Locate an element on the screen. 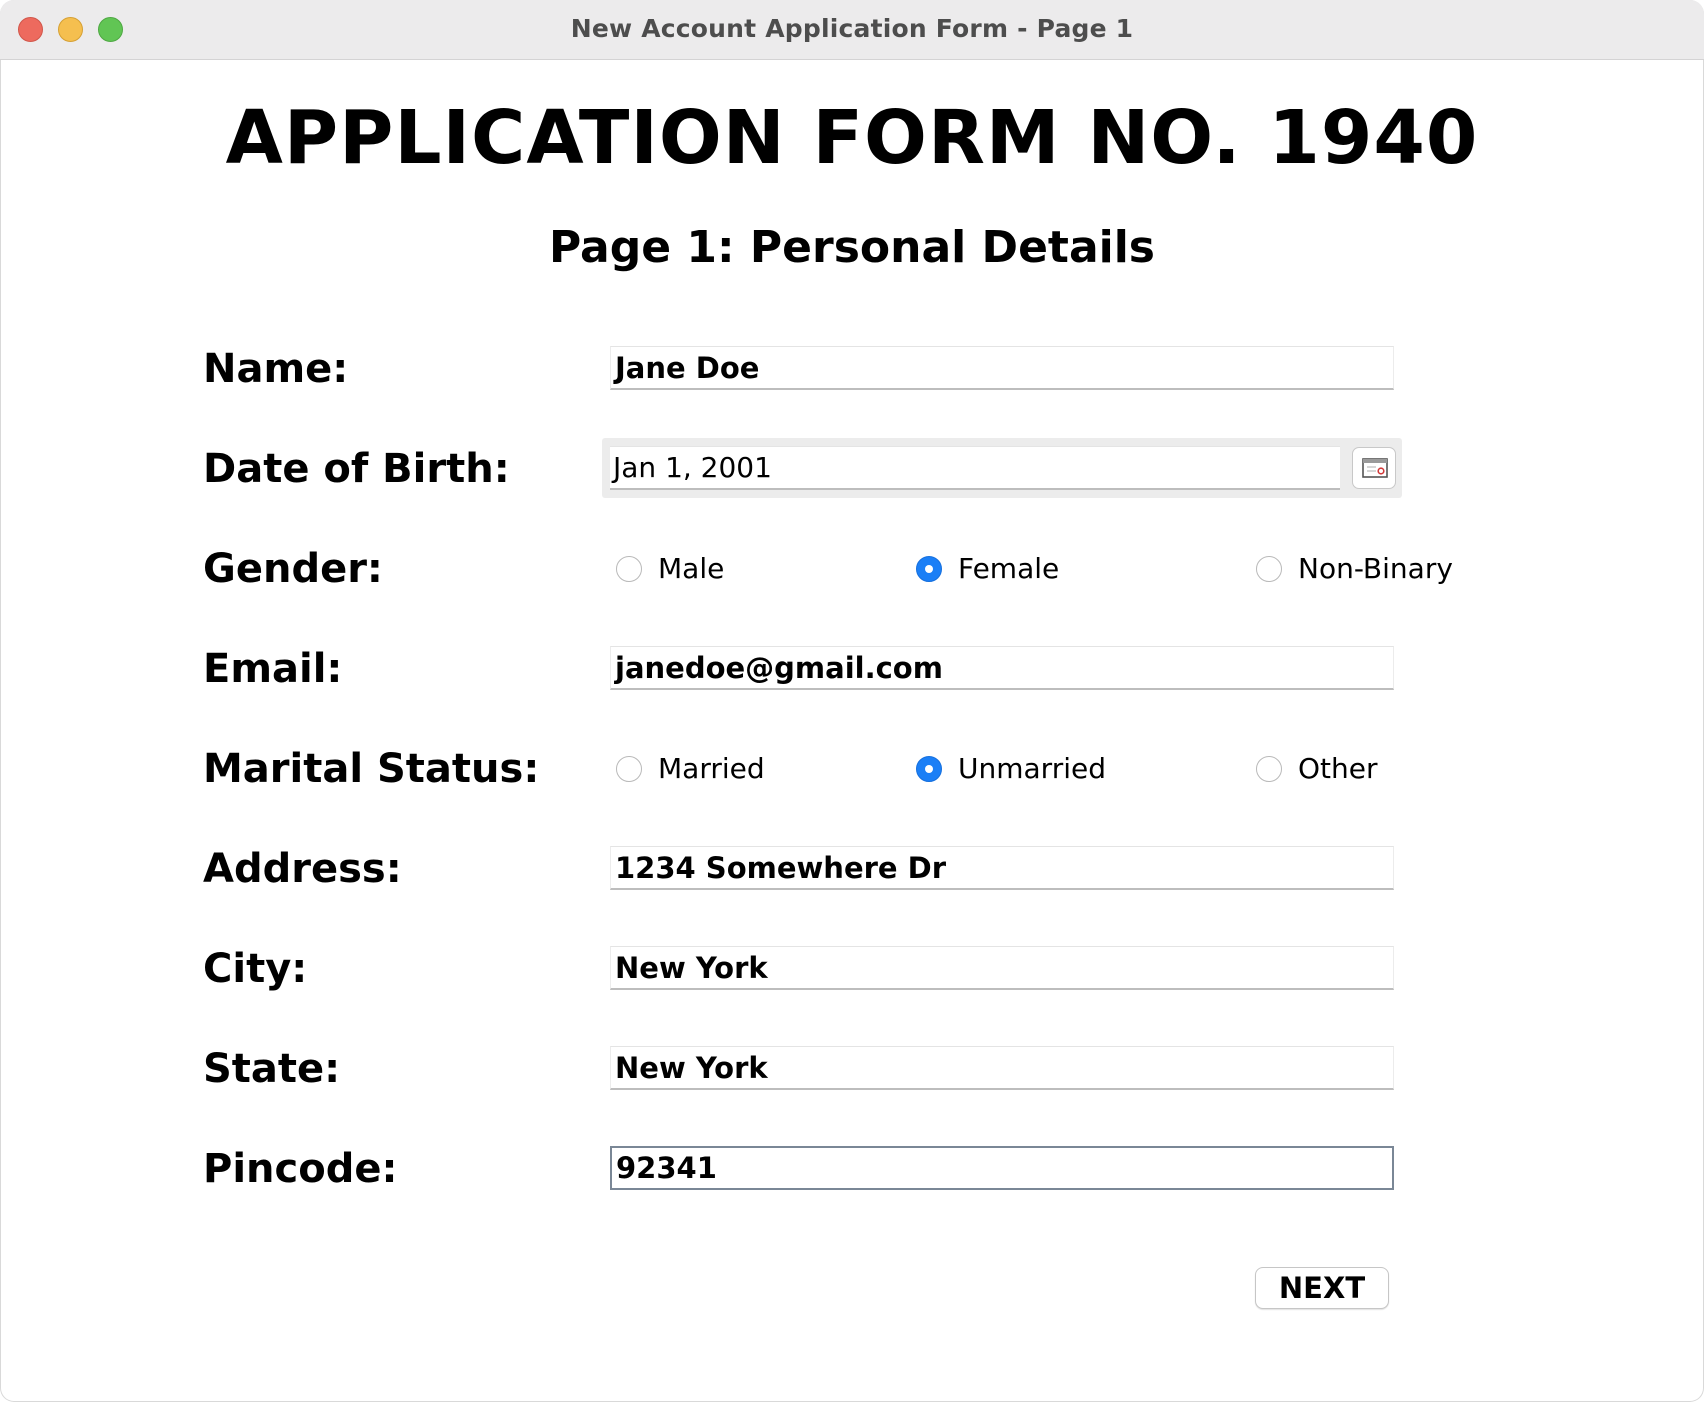 The image size is (1704, 1402). email-label: Email: is located at coordinates (273, 669).